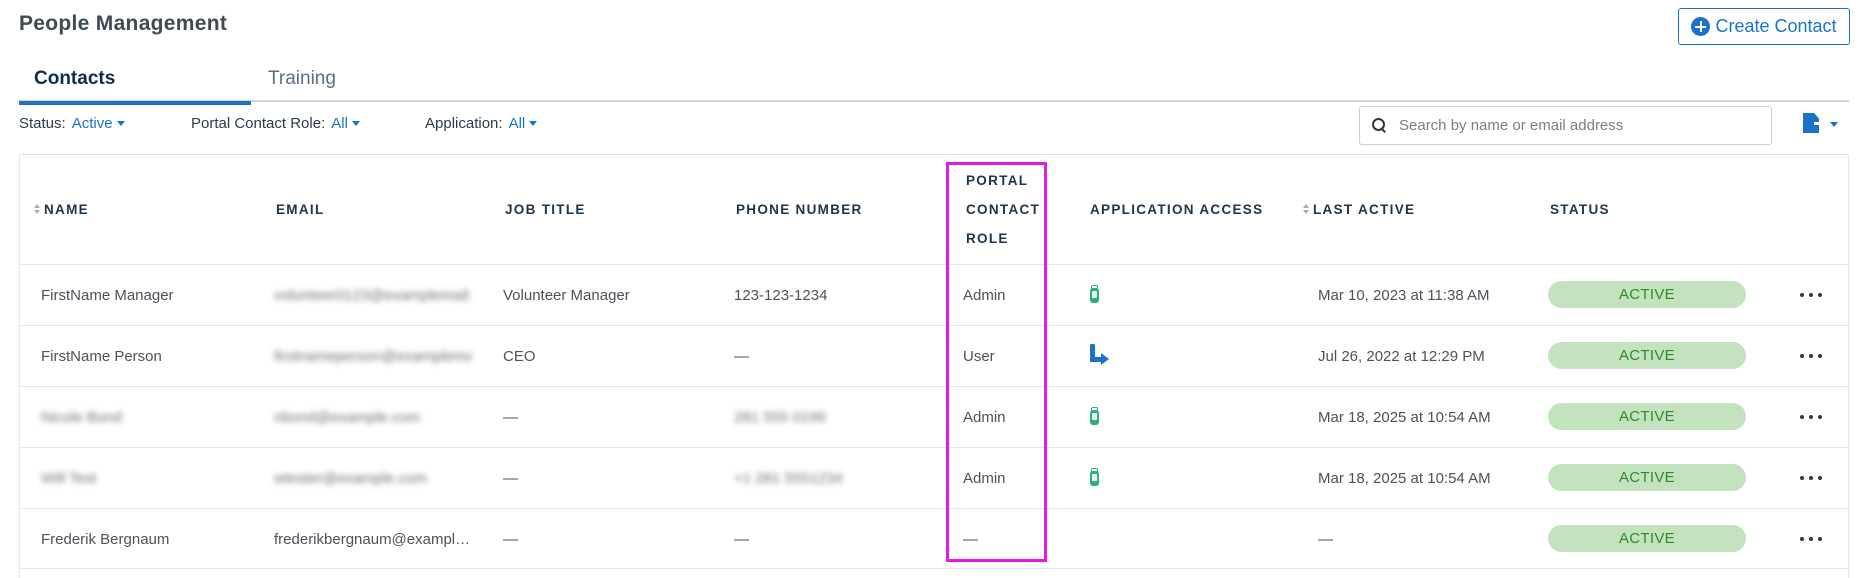 This screenshot has height=578, width=1861. What do you see at coordinates (347, 417) in the screenshot?
I see `contact-email: nbond@example.com` at bounding box center [347, 417].